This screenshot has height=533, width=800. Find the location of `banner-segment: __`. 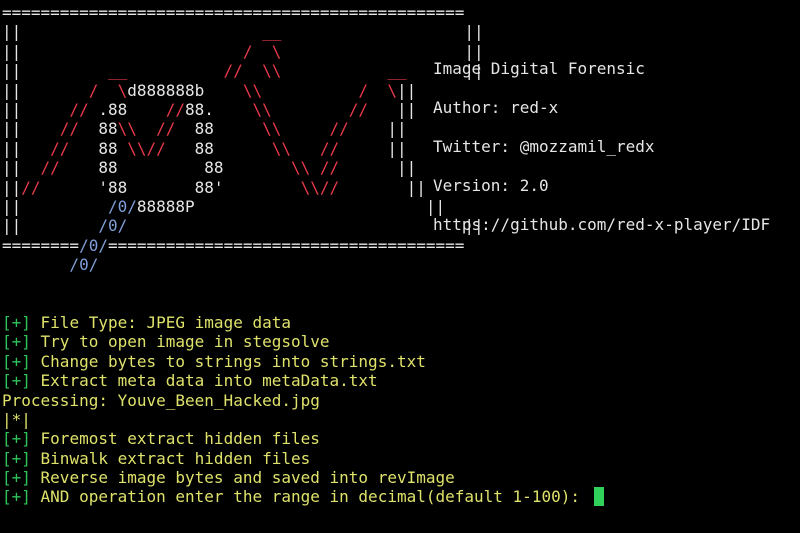

banner-segment: __ is located at coordinates (243, 32).